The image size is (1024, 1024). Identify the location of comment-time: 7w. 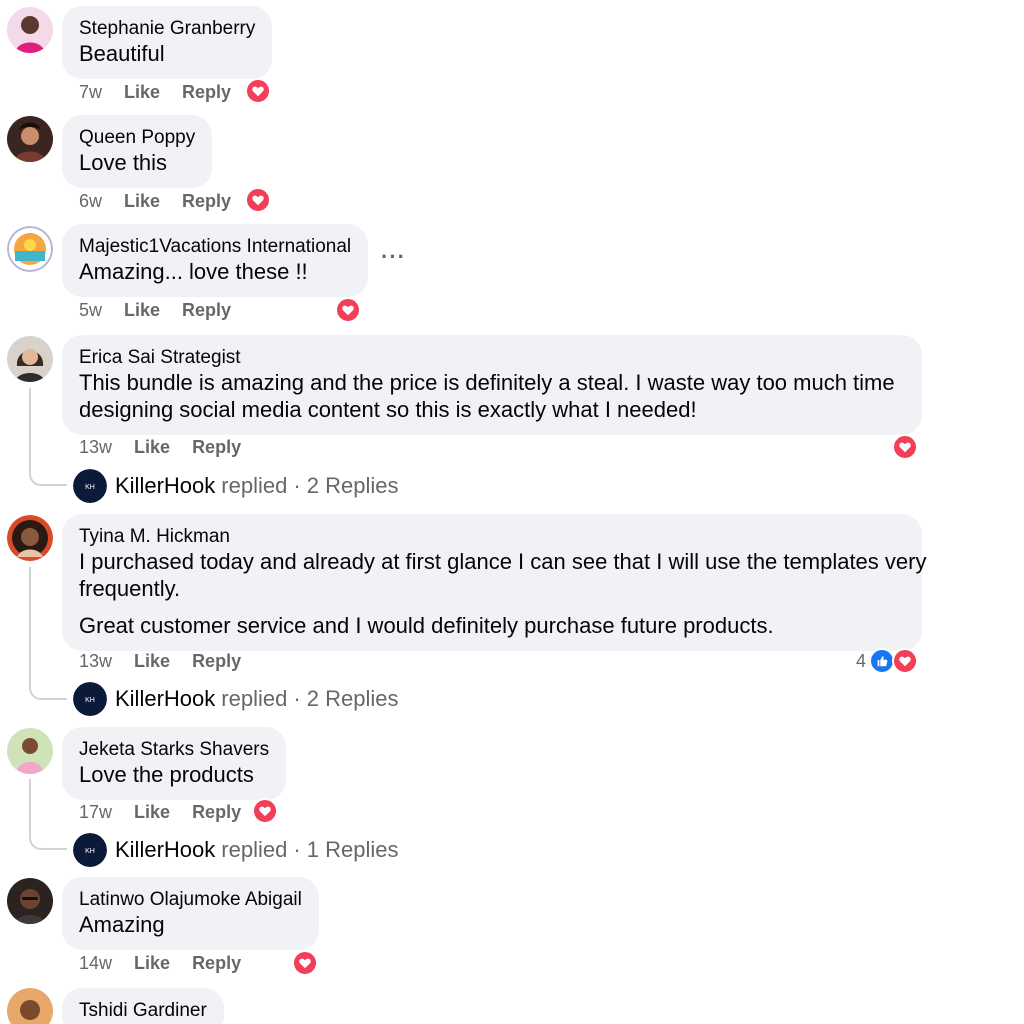
(90, 92).